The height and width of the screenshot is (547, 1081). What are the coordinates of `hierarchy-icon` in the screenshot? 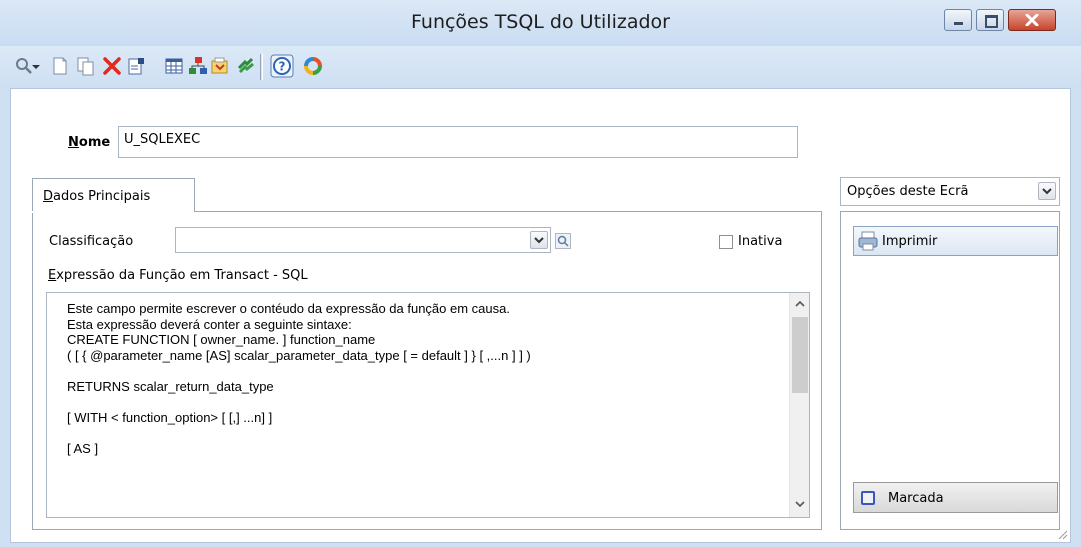 It's located at (198, 66).